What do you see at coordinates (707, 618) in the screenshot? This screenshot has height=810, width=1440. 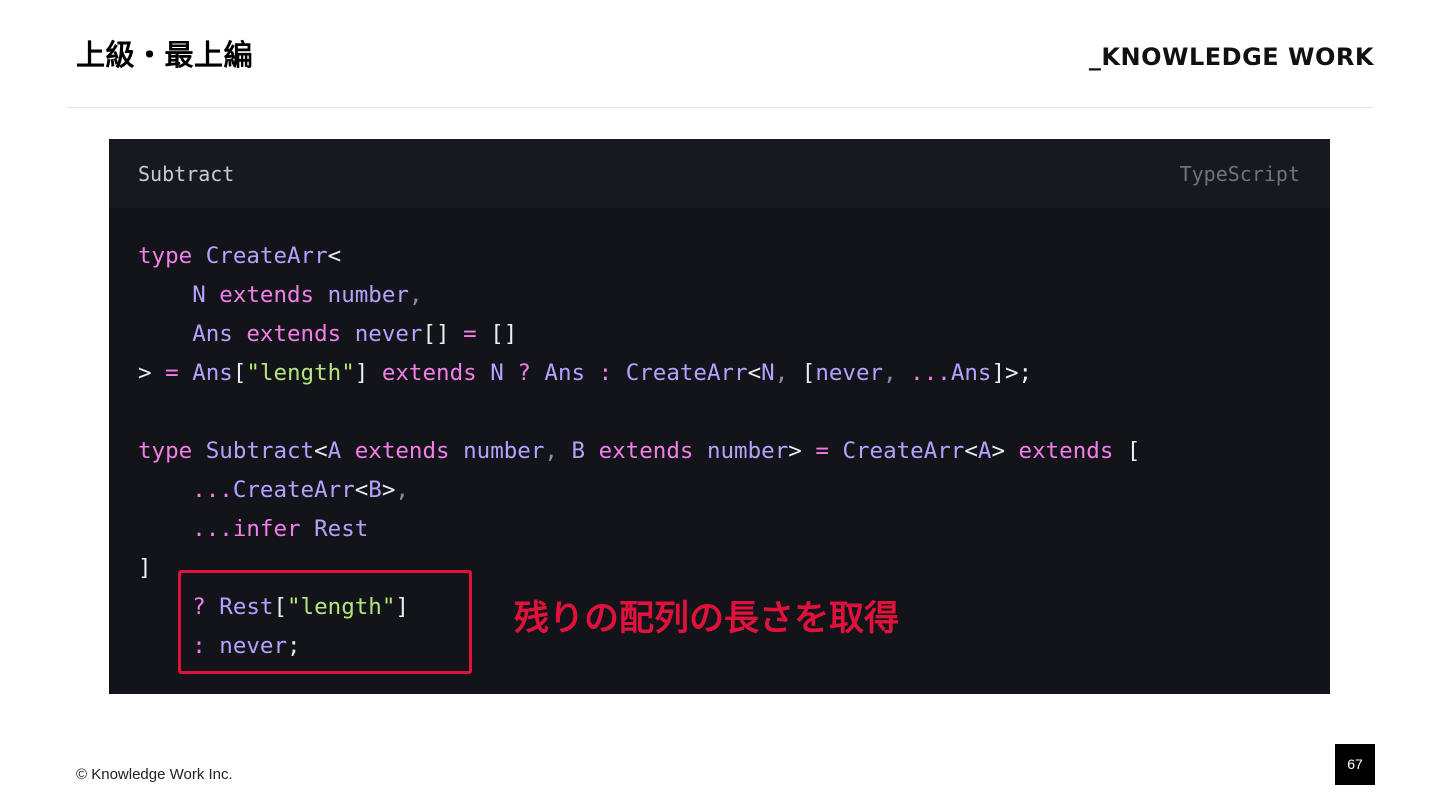 I see `annotation-label: 残りの配列の長さを取得` at bounding box center [707, 618].